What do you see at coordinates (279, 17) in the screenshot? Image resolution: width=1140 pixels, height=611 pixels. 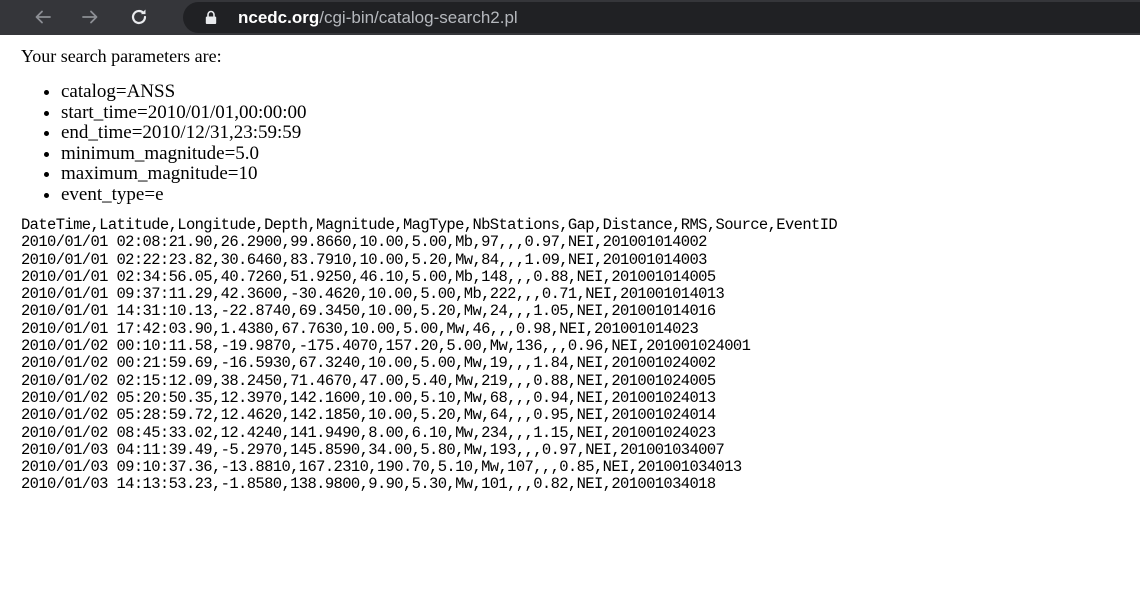 I see `url-domain: ncedc.org` at bounding box center [279, 17].